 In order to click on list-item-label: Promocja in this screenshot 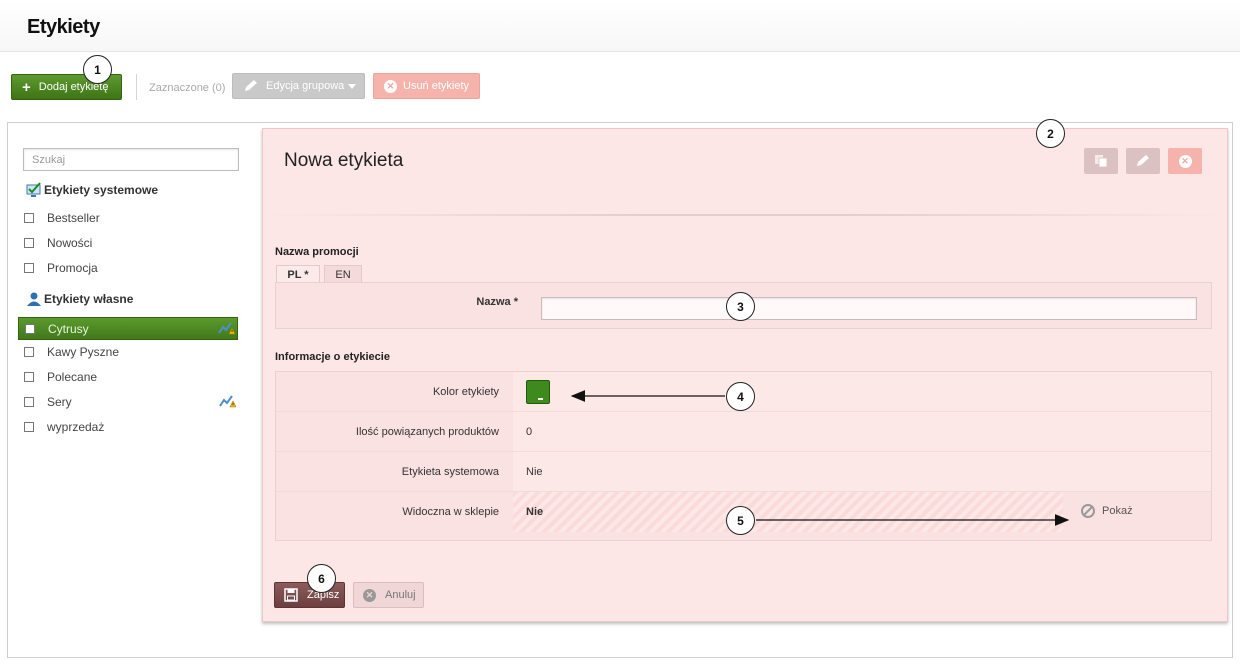, I will do `click(72, 267)`.